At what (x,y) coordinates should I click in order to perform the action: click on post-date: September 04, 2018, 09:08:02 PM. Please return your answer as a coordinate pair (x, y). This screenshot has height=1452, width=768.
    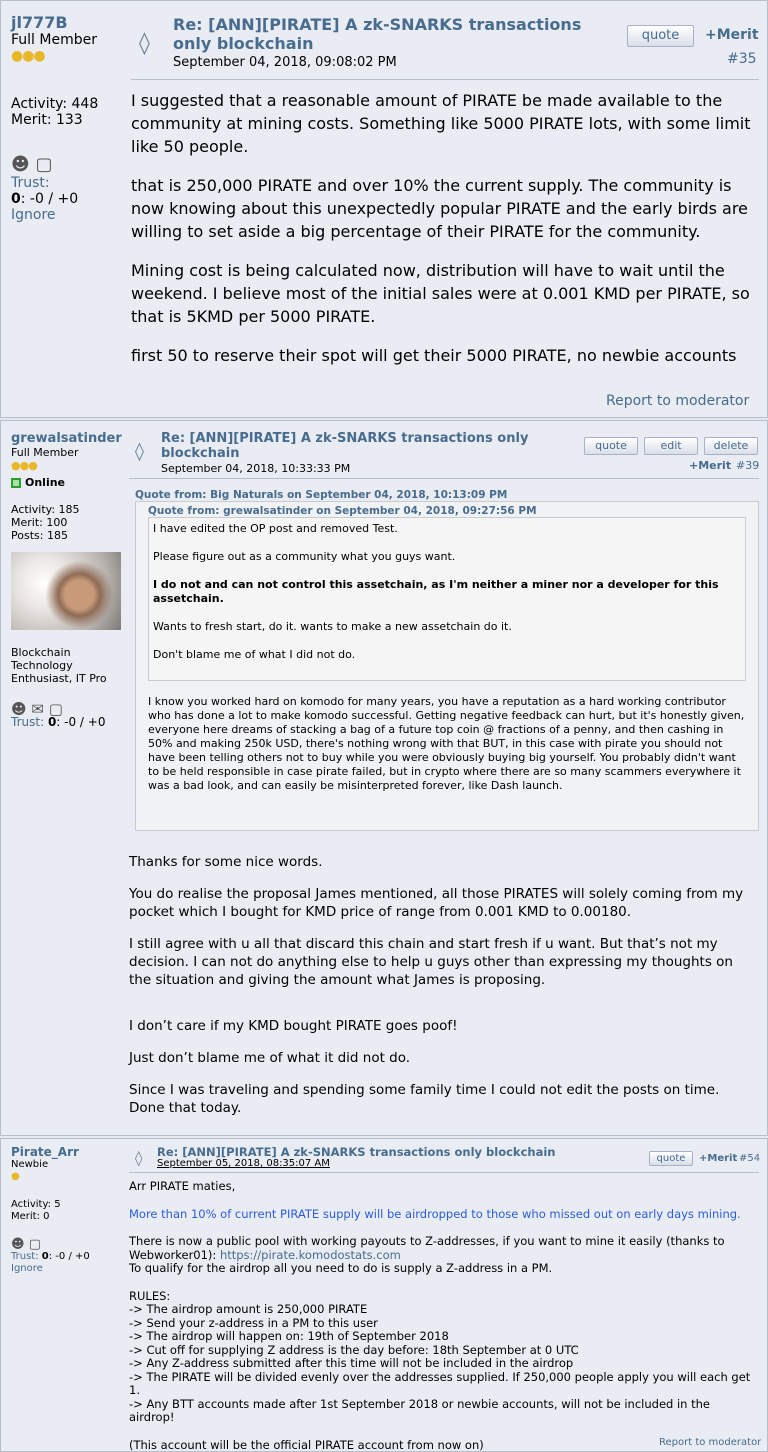
    Looking at the image, I should click on (285, 62).